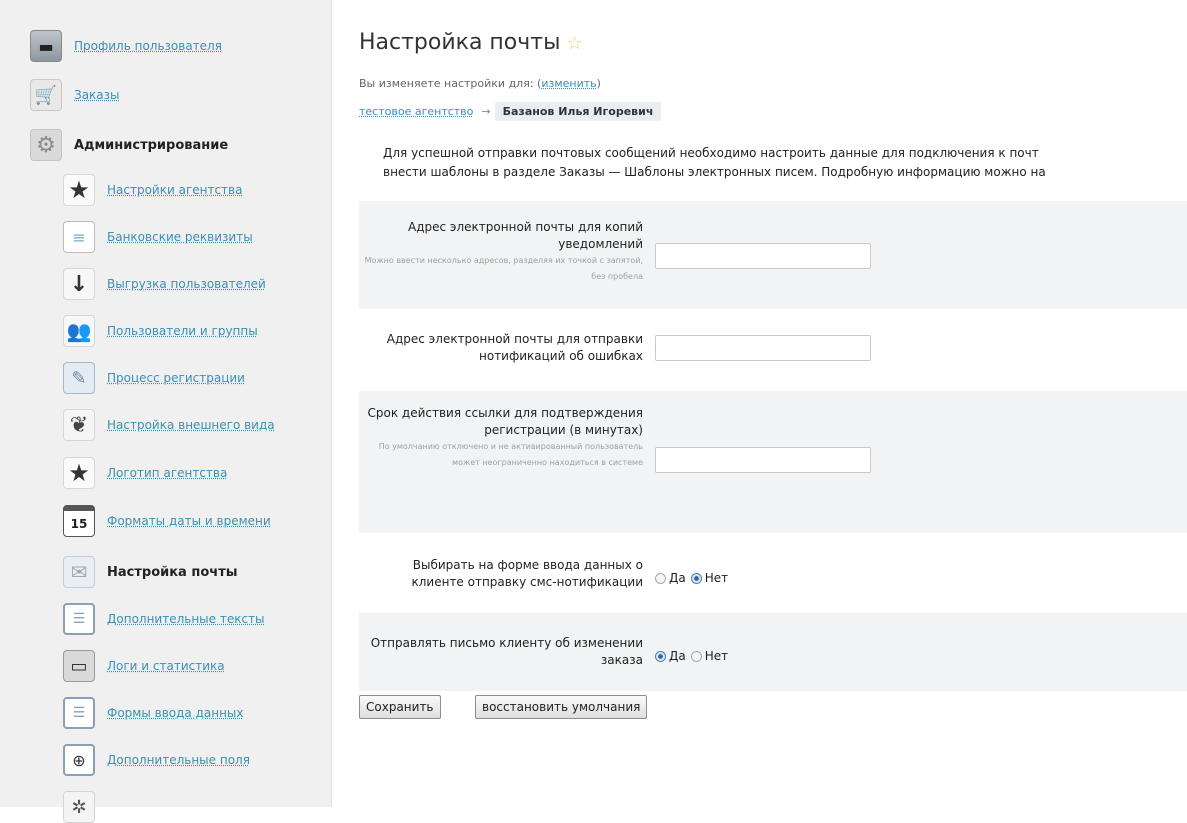  I want to click on sidebar-item-input-forms: ☰ Формы ввода данных, so click(153, 713).